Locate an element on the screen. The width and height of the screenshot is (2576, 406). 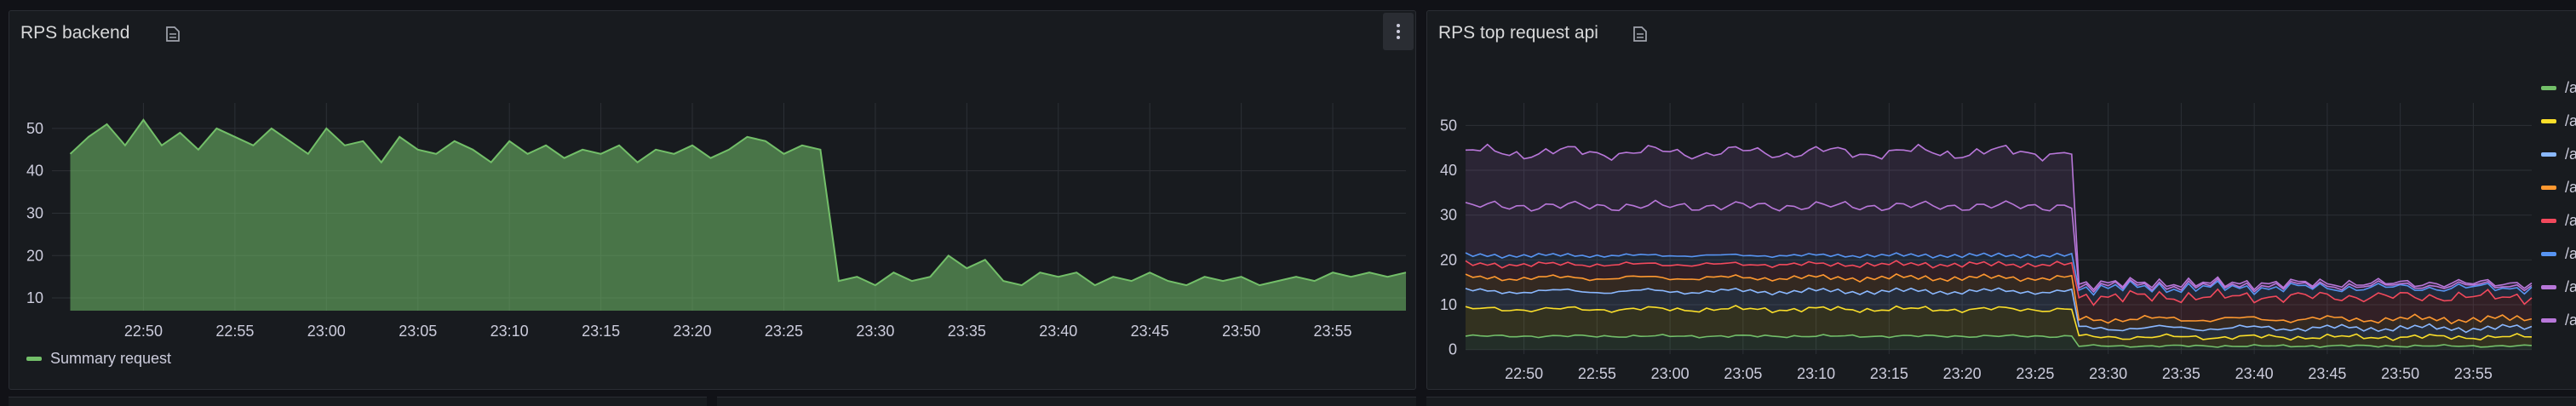
legend: /a /a /a /a /a /a /a /a is located at coordinates (2558, 204).